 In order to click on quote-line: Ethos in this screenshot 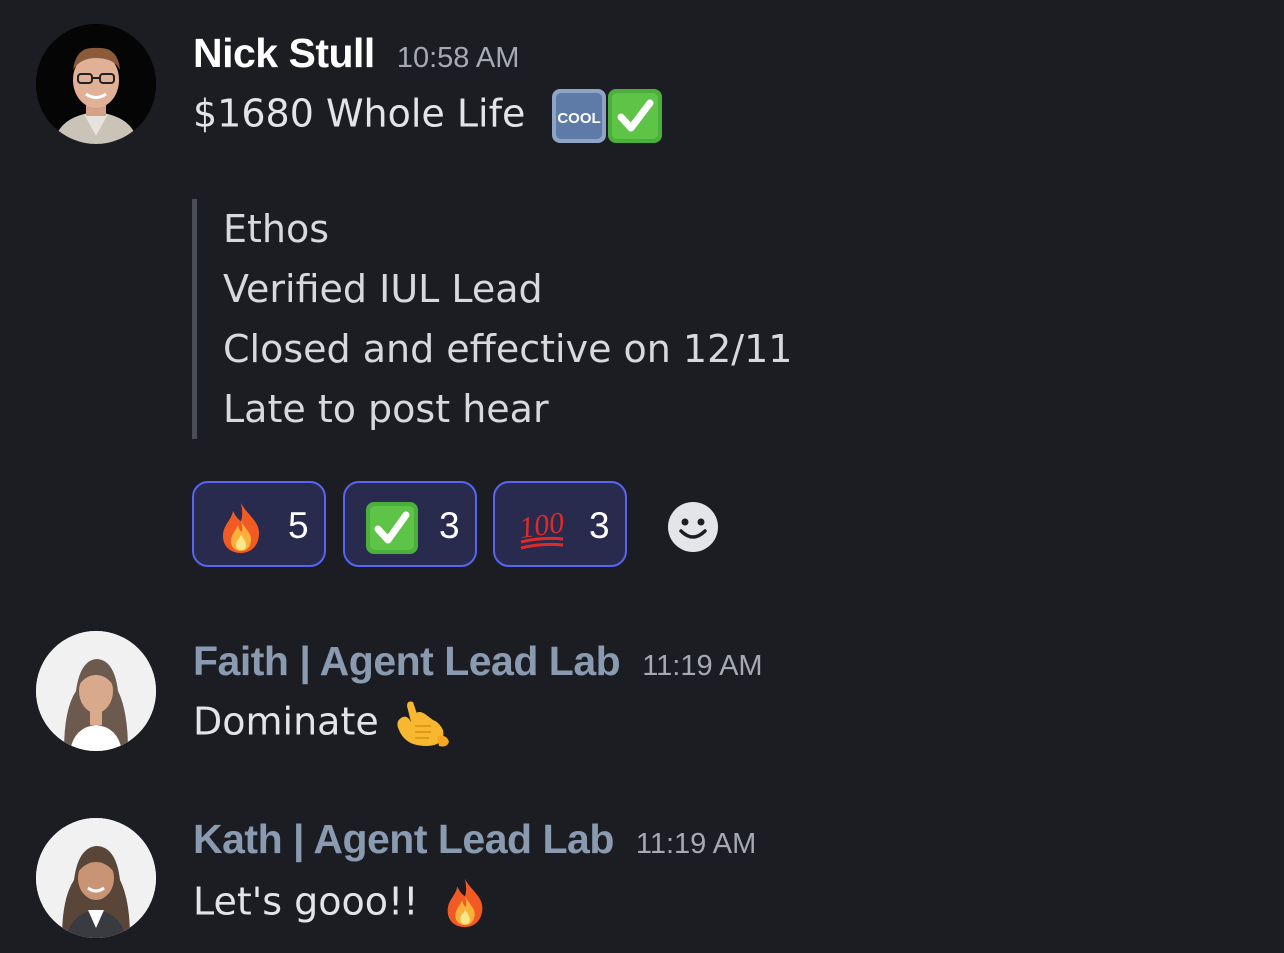, I will do `click(276, 229)`.